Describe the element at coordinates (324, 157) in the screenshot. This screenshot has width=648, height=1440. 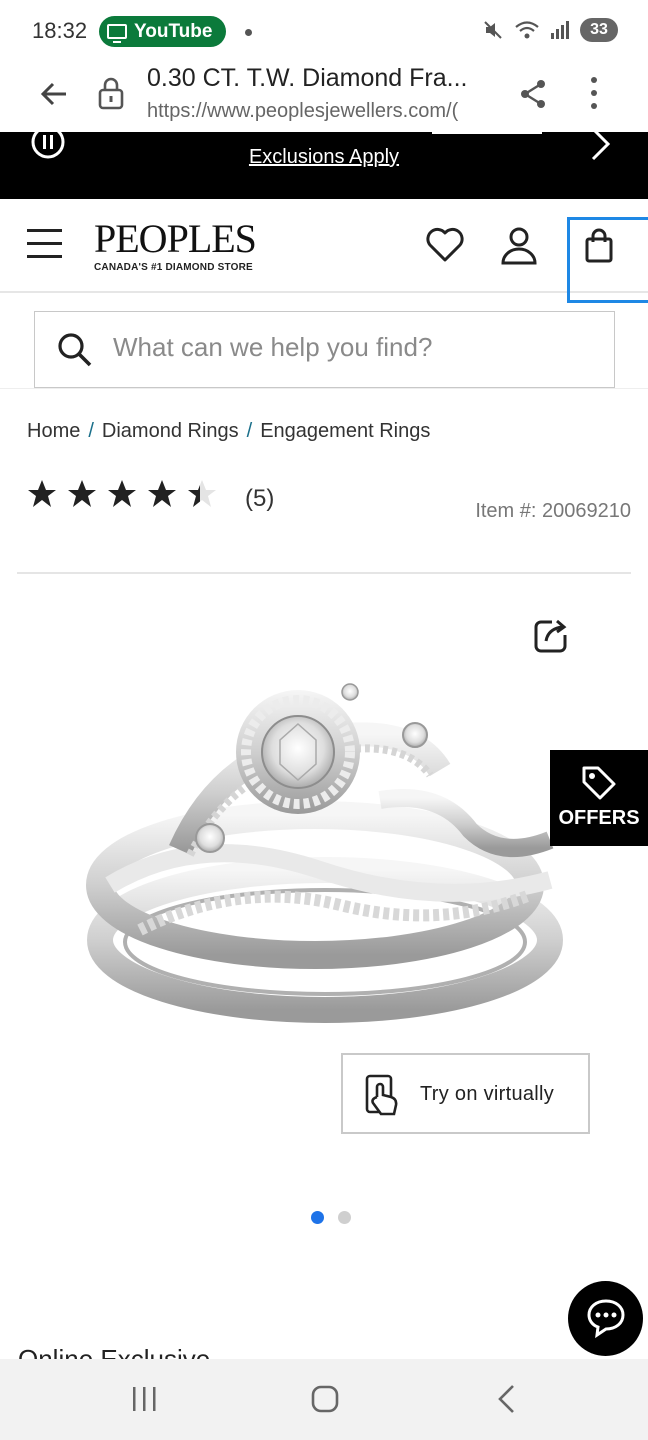
I see `exclusions-apply-link: Exclusions Apply` at that location.